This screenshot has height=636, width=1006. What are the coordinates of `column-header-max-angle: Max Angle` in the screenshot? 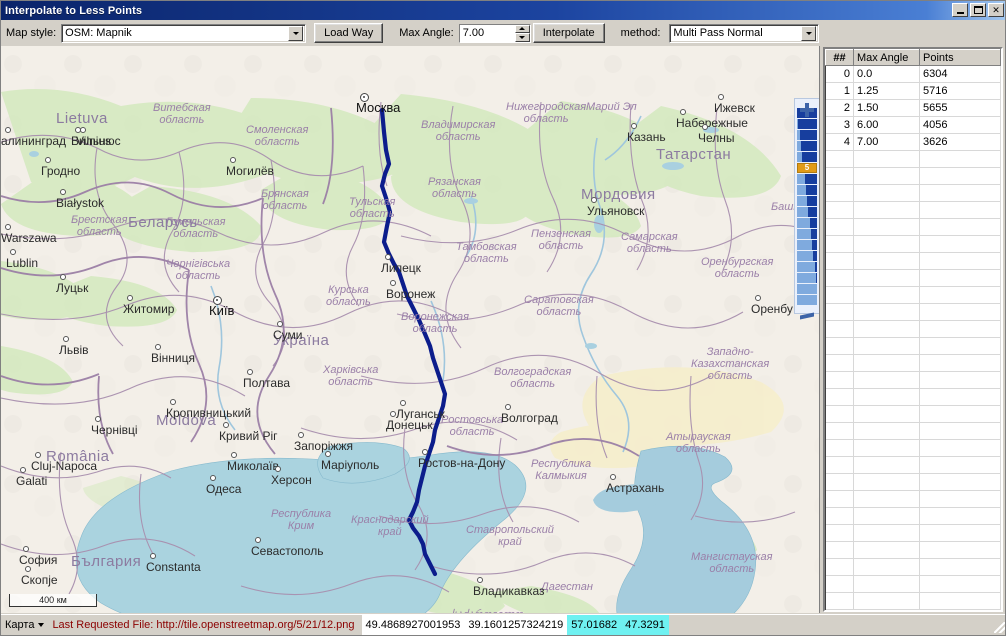 It's located at (886, 57).